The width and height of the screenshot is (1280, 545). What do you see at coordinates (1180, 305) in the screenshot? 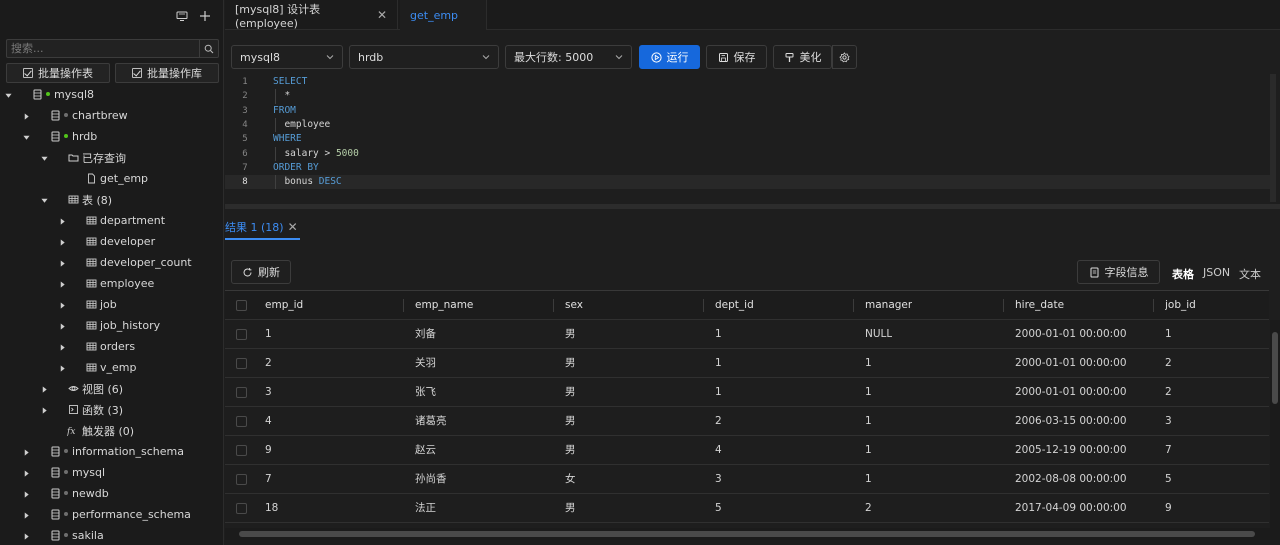
I see `column-header-job-id: job_id` at bounding box center [1180, 305].